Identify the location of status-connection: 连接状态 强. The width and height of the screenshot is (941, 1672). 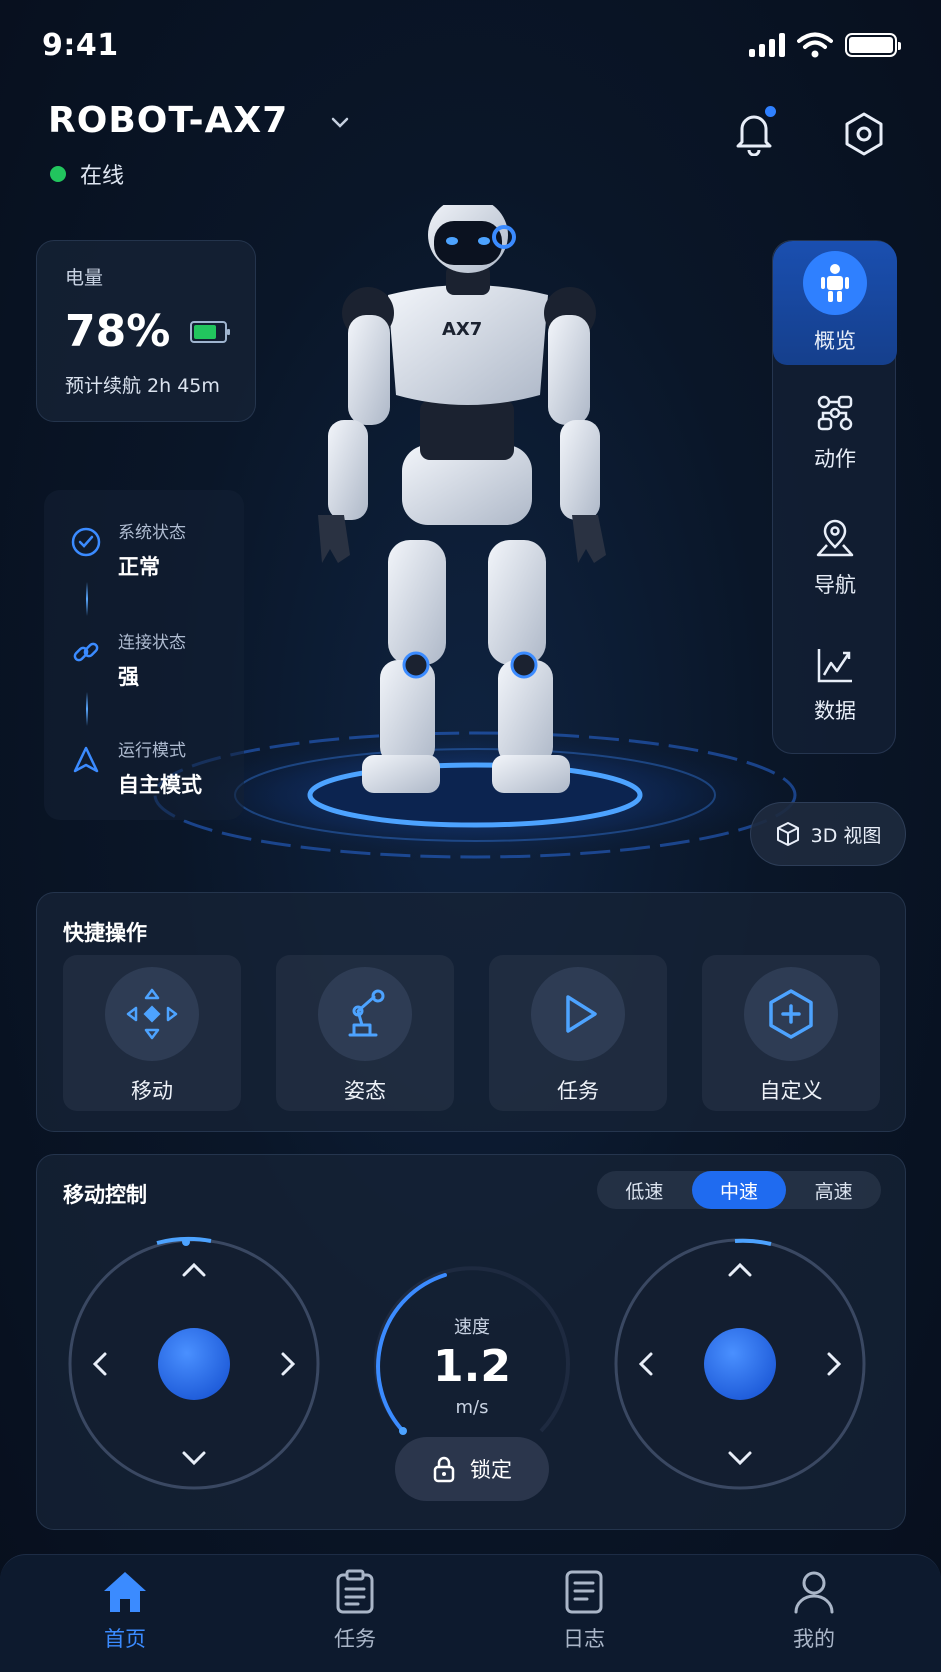
(128, 659).